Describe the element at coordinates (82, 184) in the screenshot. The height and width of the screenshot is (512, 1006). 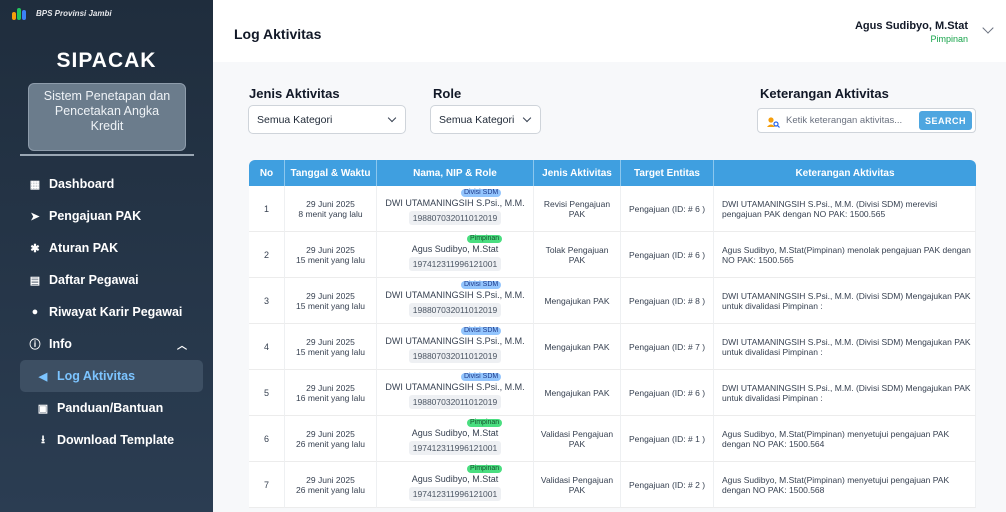
I see `sidebar-item-label: Dashboard` at that location.